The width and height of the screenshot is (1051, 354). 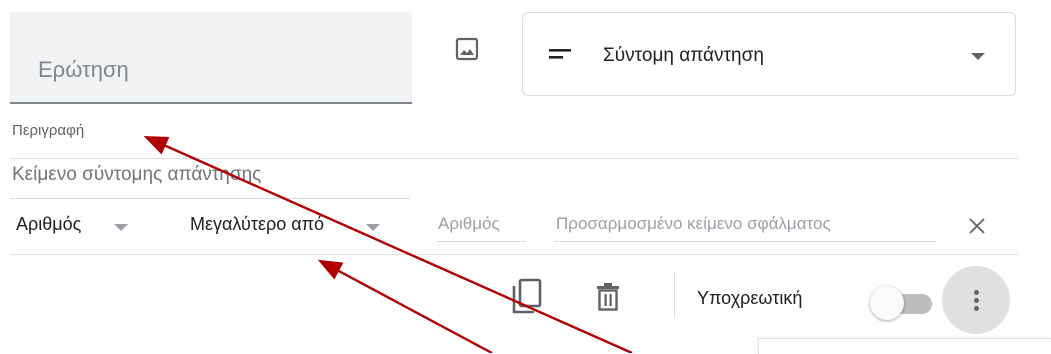 I want to click on content-copy-icon, so click(x=527, y=297).